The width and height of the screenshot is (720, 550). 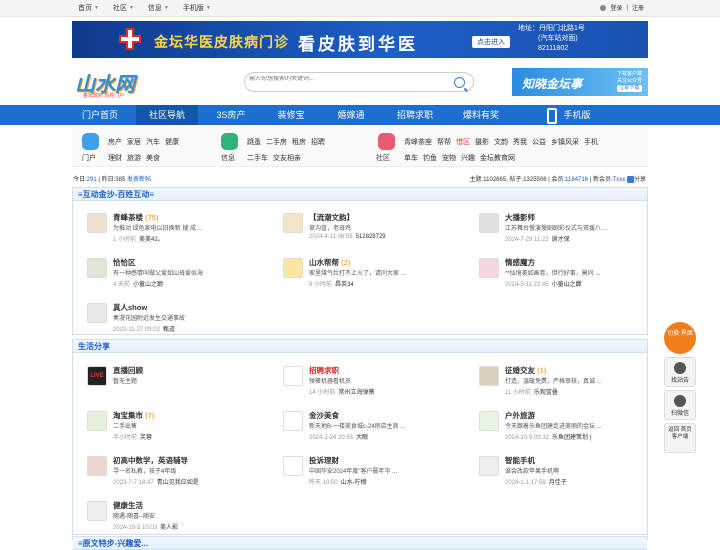 I want to click on forum-name: 征婚交友, so click(x=520, y=370).